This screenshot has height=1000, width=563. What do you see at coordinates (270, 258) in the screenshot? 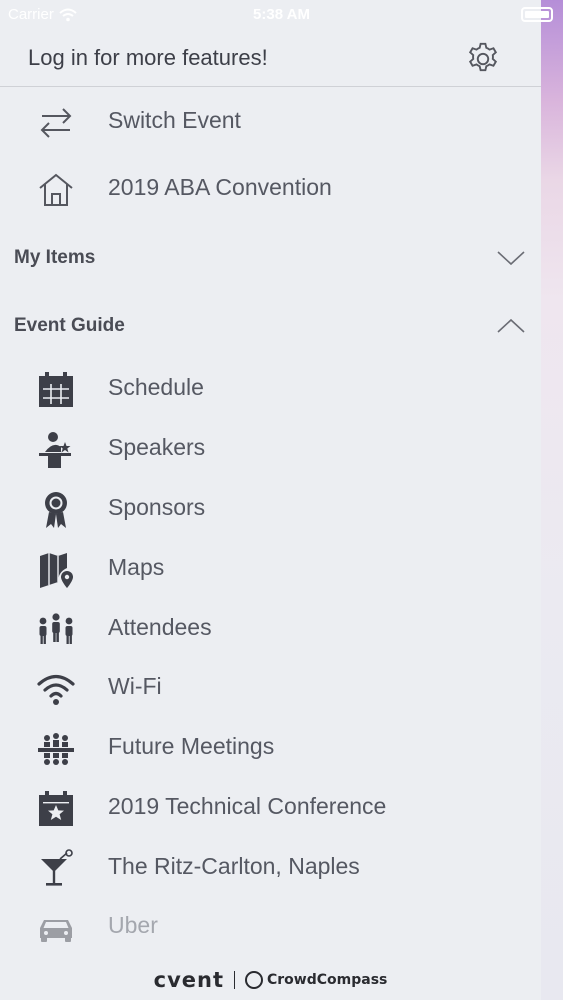
I see `my-items-section-header: My Items` at bounding box center [270, 258].